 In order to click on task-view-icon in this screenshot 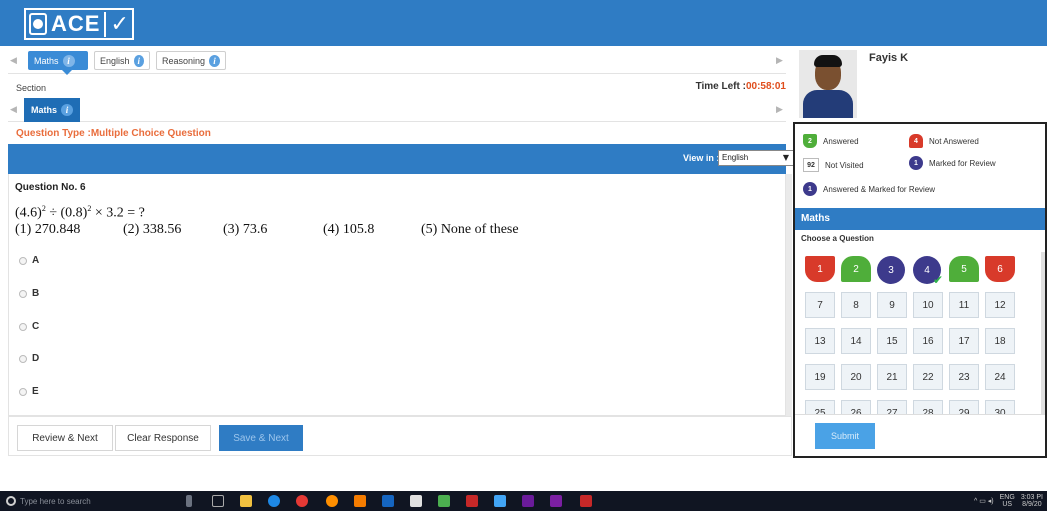, I will do `click(218, 501)`.